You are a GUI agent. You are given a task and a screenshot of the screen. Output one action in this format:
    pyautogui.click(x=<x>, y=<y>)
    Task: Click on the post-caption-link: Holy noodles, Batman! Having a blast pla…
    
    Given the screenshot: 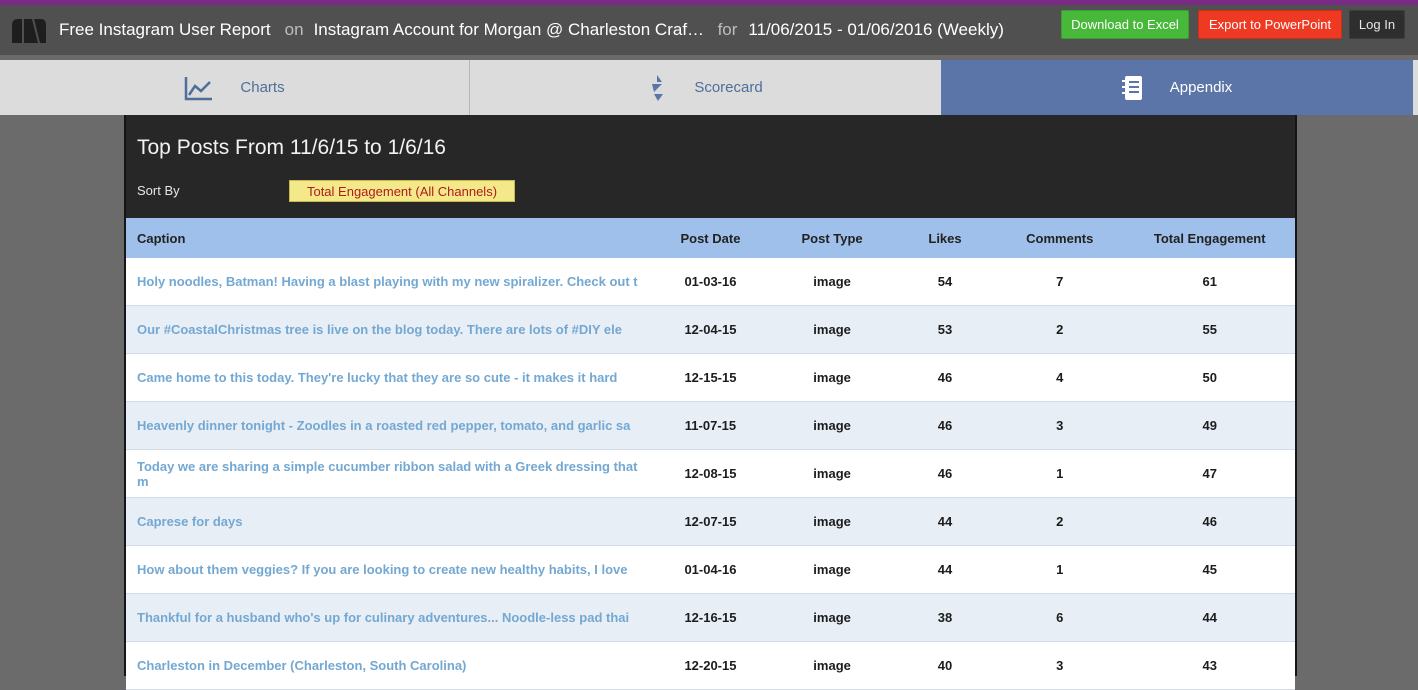 What is the action you would take?
    pyautogui.click(x=389, y=282)
    